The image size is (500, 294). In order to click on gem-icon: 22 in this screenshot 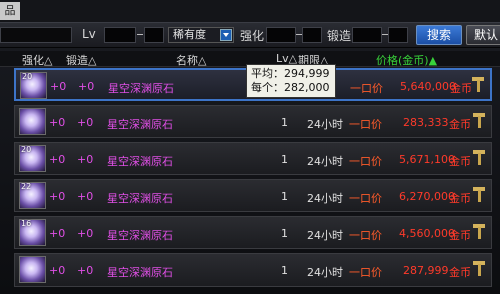, I will do `click(32, 195)`.